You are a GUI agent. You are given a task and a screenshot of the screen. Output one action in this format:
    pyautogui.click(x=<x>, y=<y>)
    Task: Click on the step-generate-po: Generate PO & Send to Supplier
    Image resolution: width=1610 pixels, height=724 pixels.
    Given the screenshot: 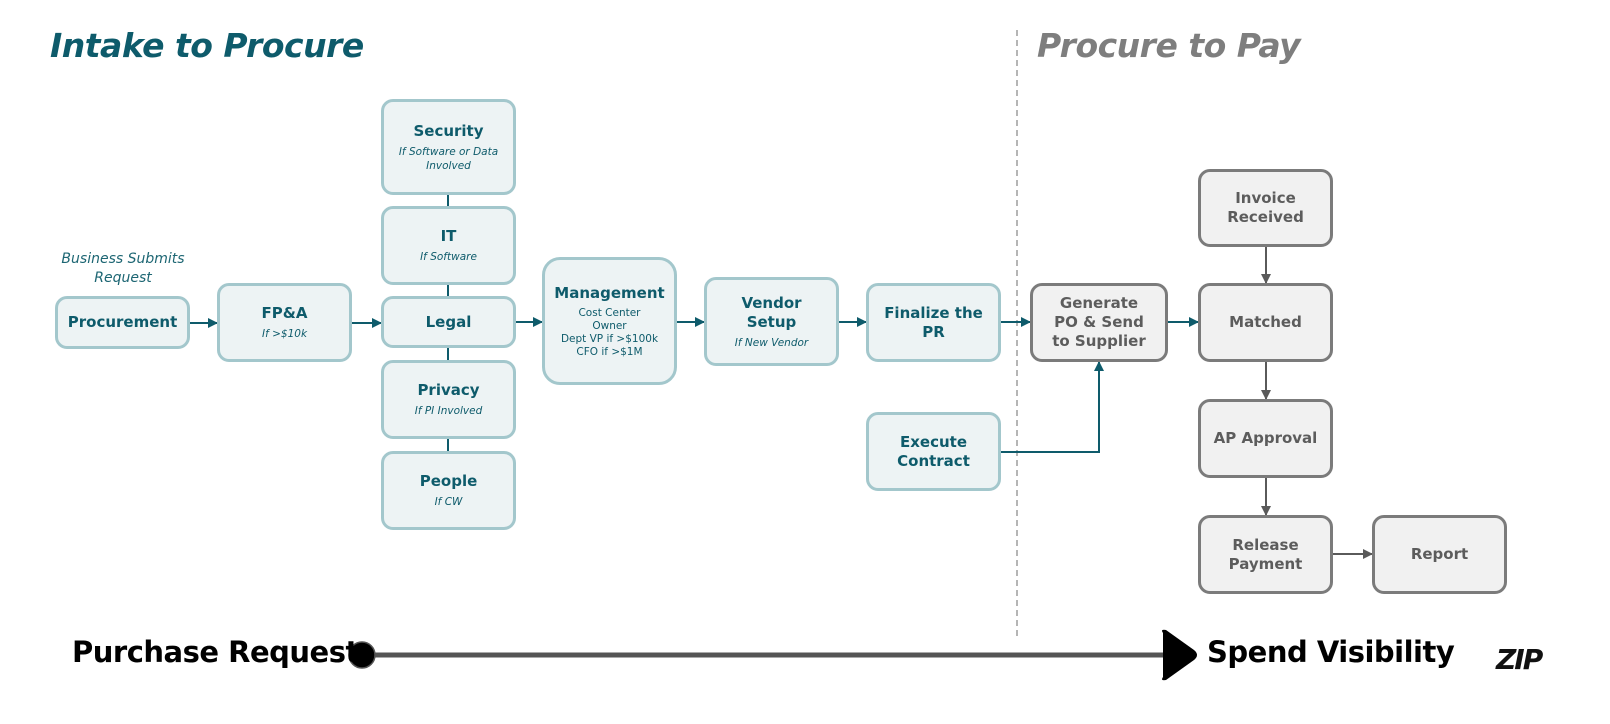 What is the action you would take?
    pyautogui.click(x=1099, y=322)
    